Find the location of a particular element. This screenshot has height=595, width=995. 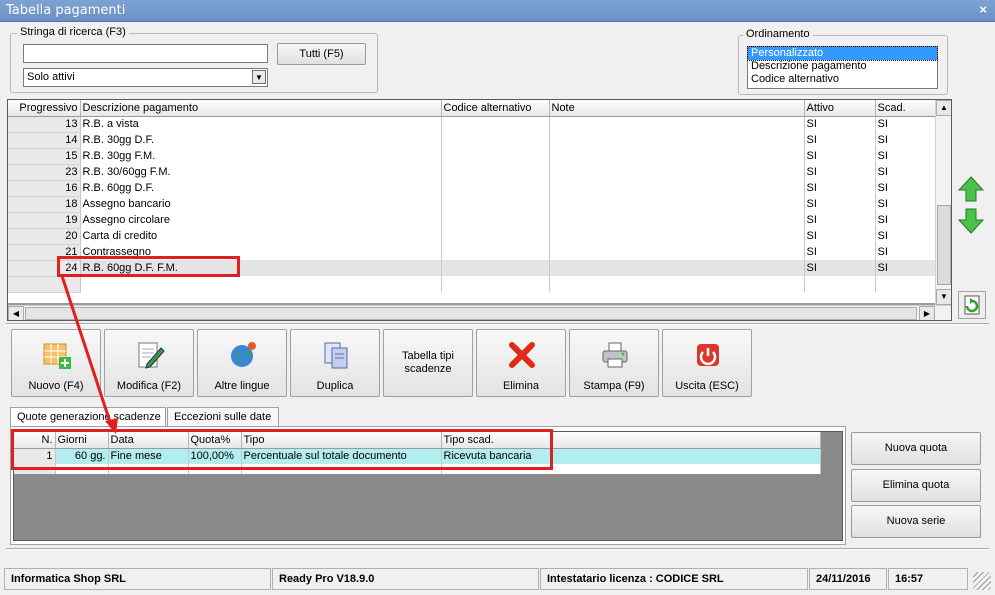

scroll-down-icon: ▼ is located at coordinates (943, 297).